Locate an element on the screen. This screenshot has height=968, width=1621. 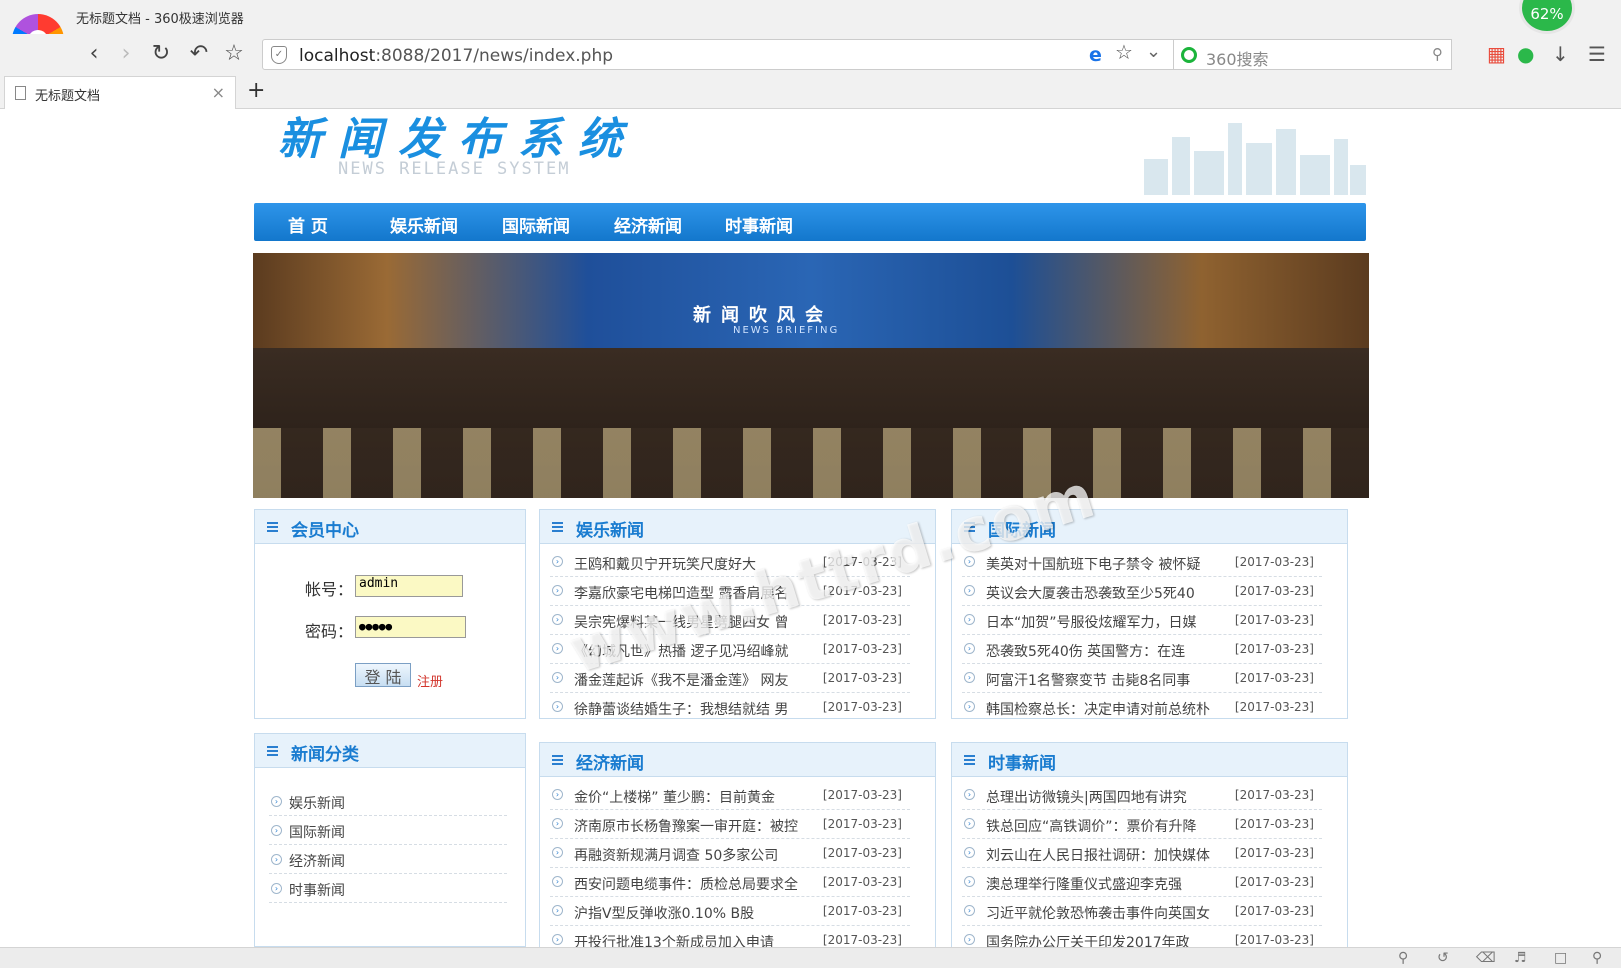
news-title: 铁总回应“高铁调价”：票价有升降 is located at coordinates (1106, 826).